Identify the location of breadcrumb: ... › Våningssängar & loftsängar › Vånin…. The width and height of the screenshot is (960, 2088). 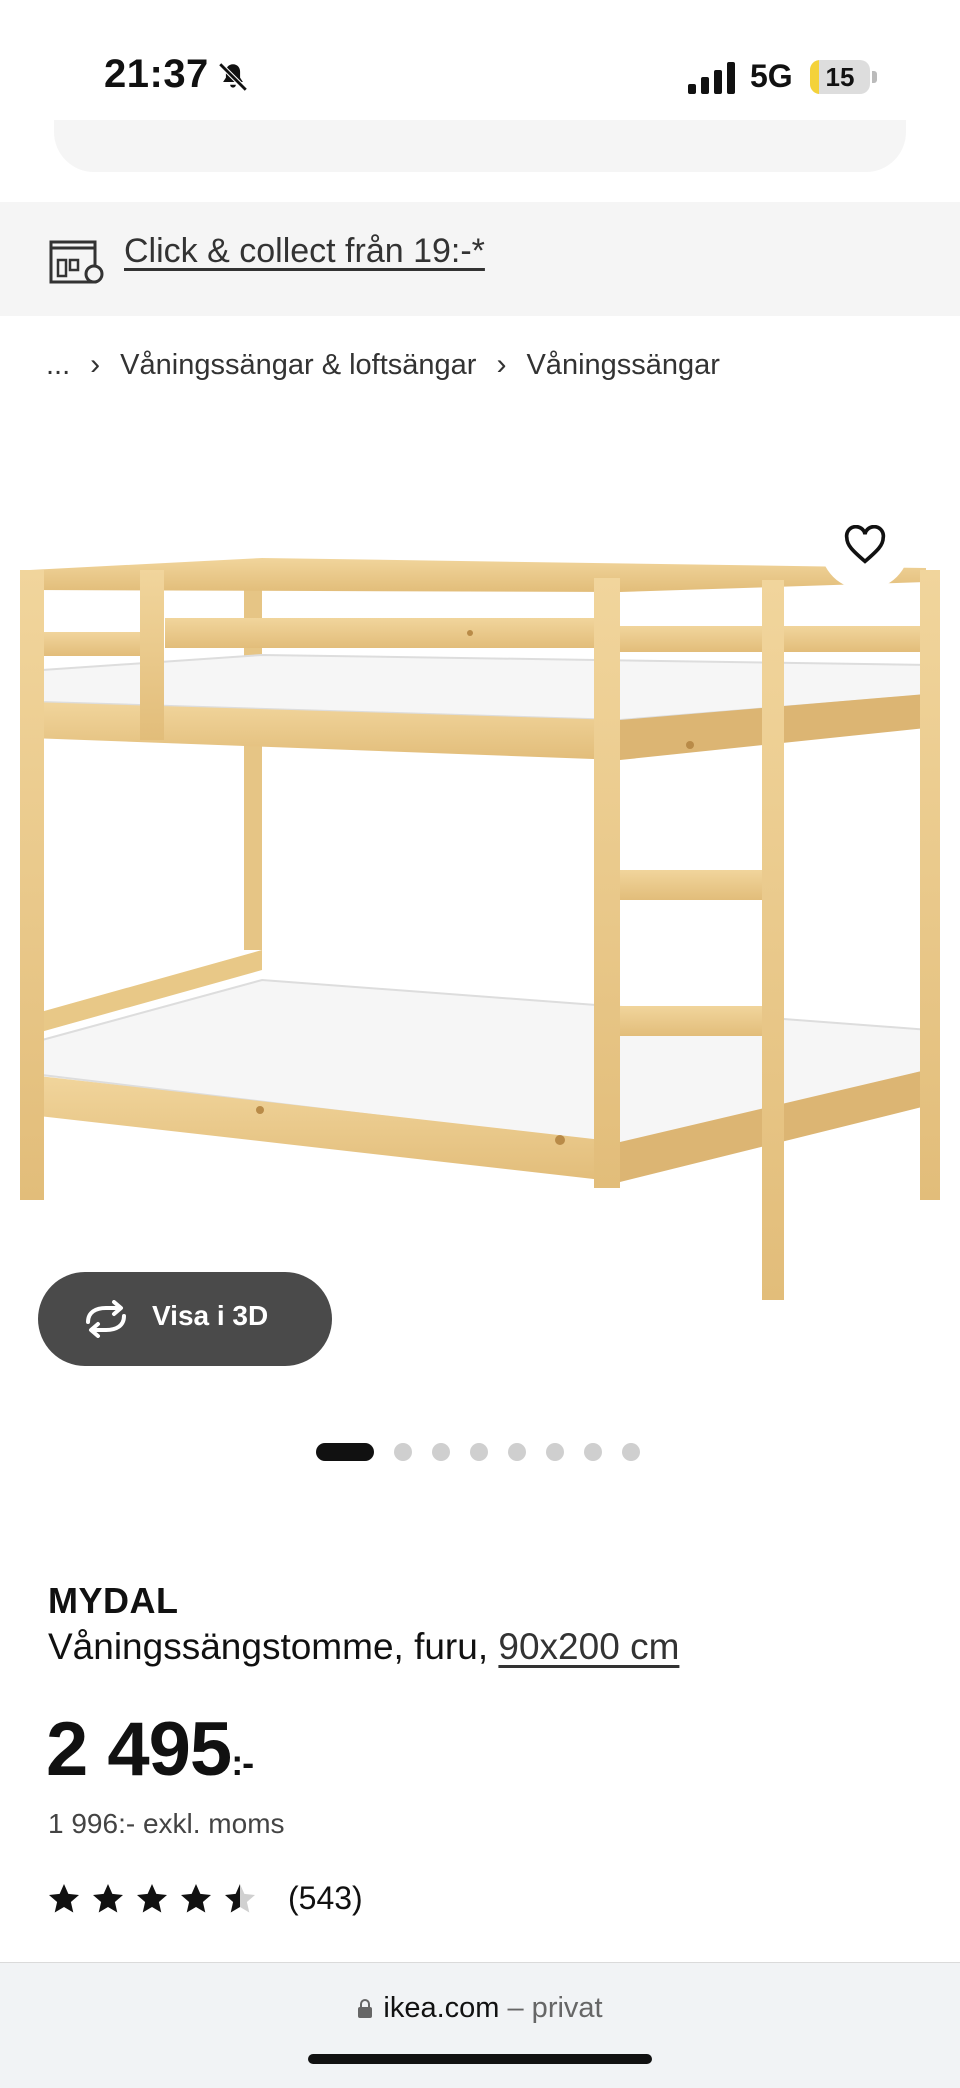
(383, 365).